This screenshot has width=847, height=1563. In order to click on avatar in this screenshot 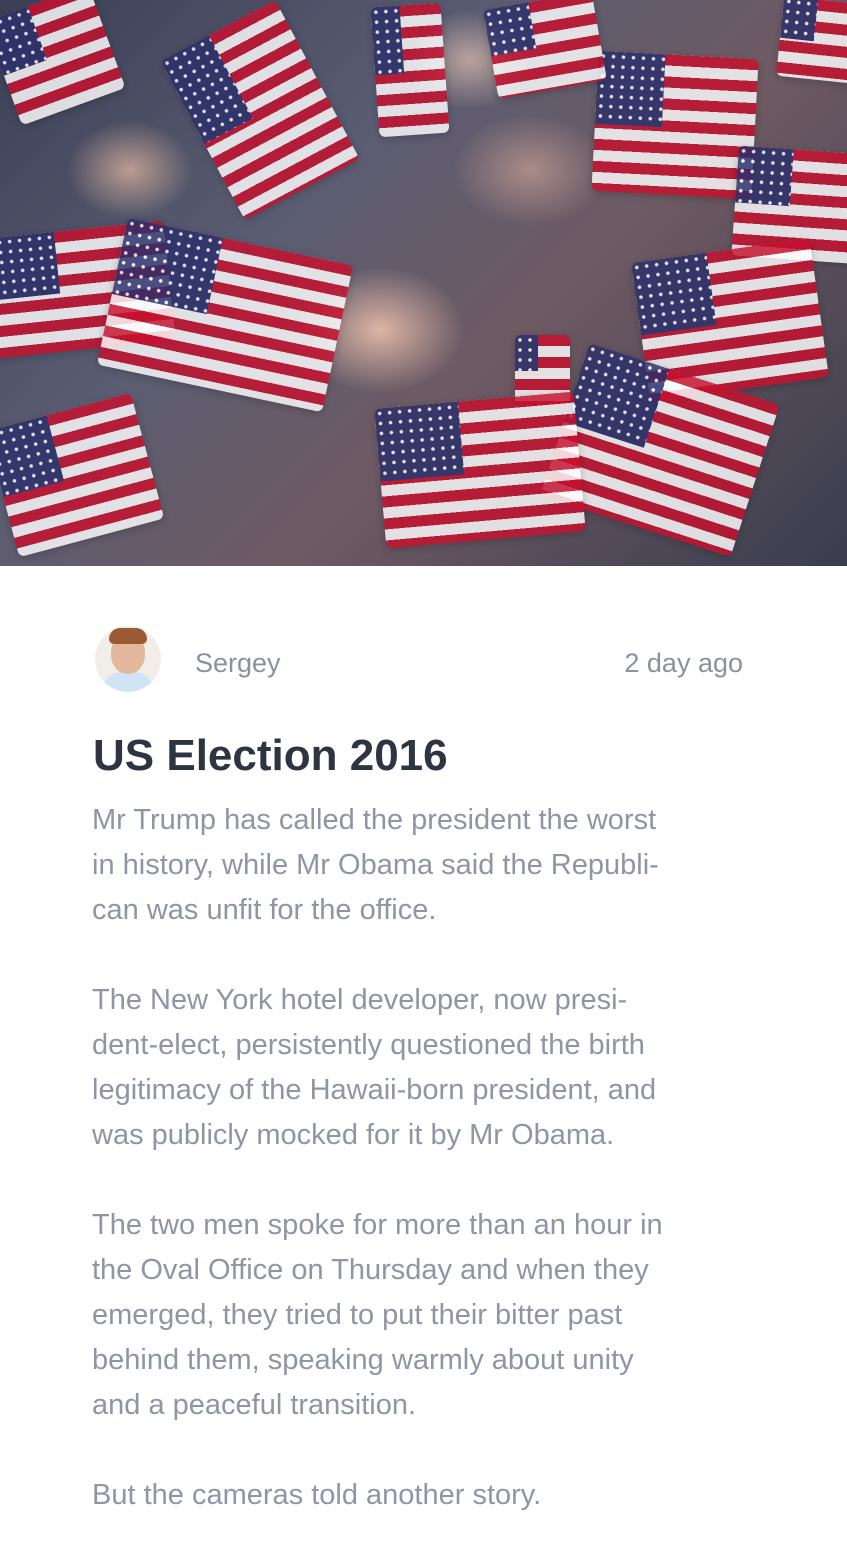, I will do `click(128, 659)`.